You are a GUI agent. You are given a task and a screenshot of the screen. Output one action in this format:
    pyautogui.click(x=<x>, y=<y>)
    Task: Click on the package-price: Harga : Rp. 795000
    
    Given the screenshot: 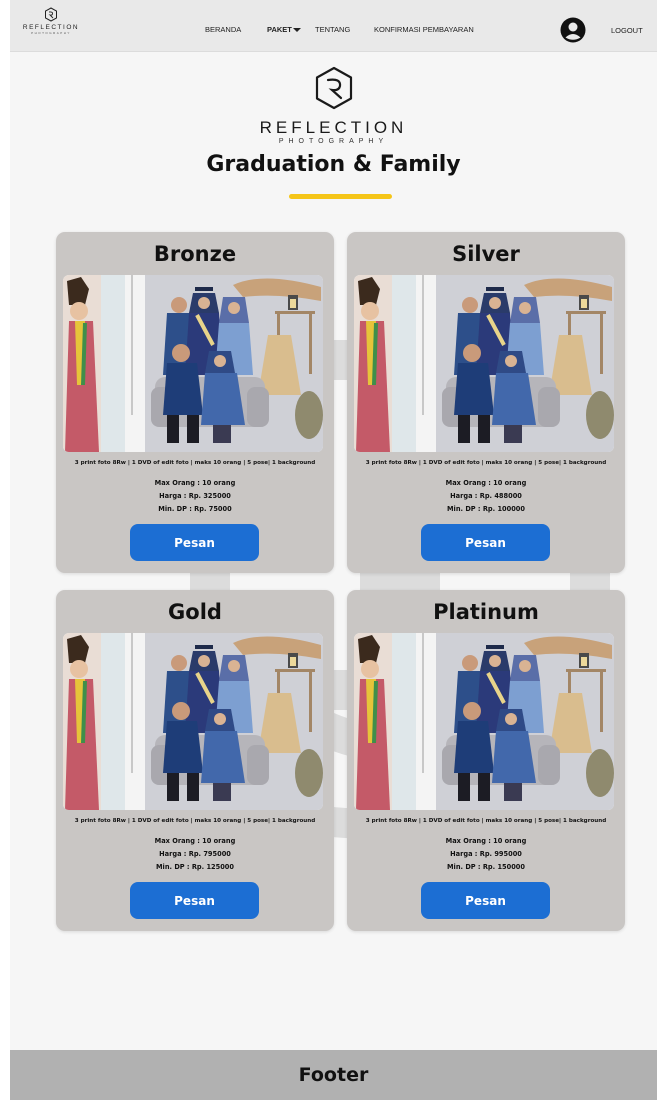 What is the action you would take?
    pyautogui.click(x=195, y=854)
    